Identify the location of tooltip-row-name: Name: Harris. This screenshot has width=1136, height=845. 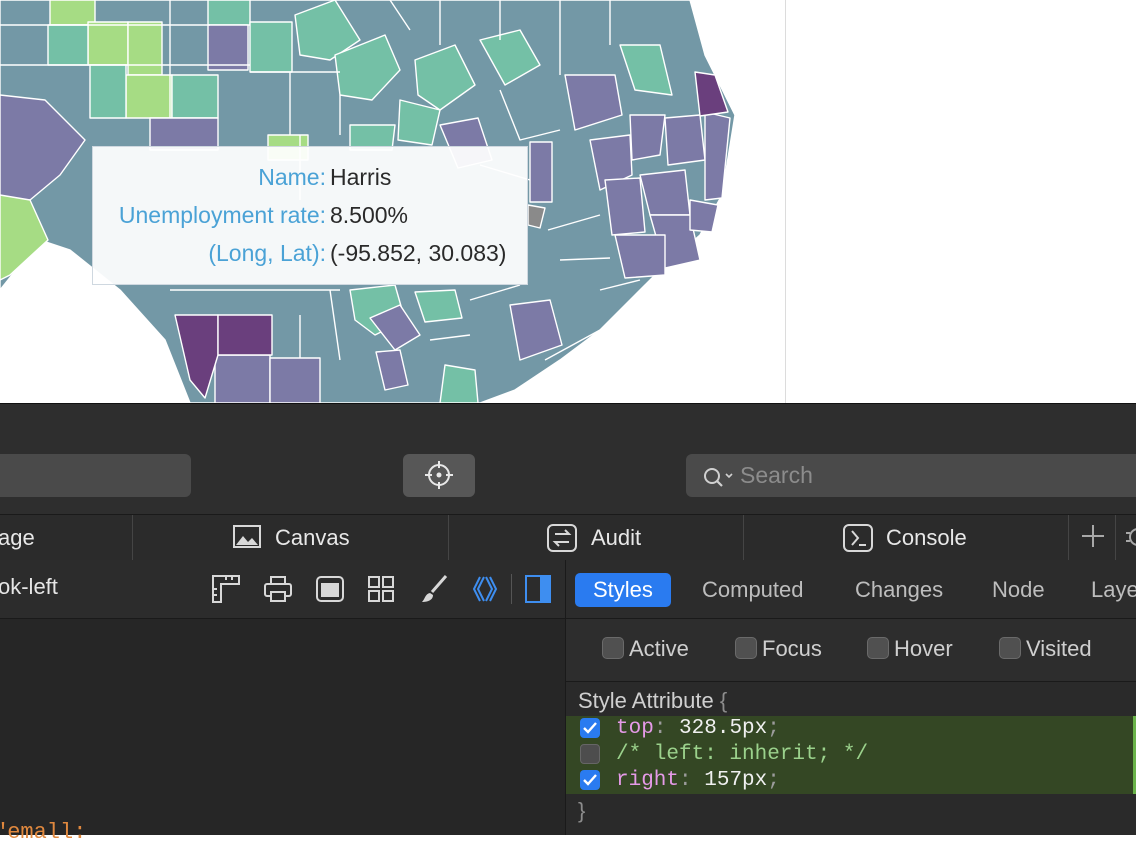
(311, 177).